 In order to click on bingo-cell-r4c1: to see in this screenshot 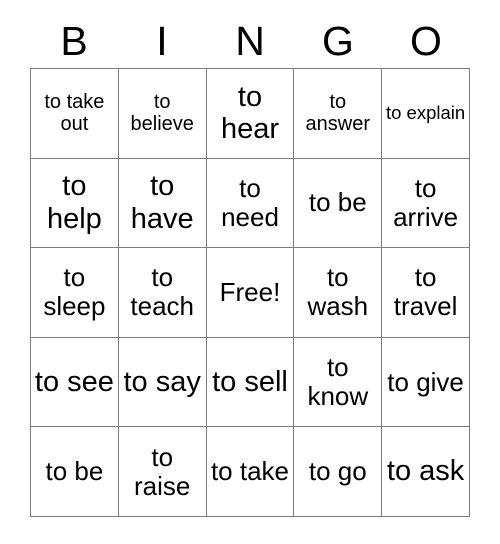, I will do `click(75, 382)`.